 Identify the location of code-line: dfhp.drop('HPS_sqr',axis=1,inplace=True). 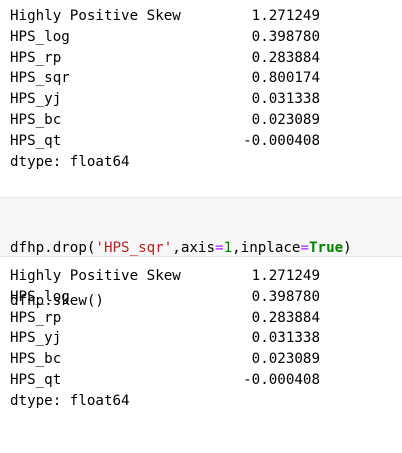
(181, 248).